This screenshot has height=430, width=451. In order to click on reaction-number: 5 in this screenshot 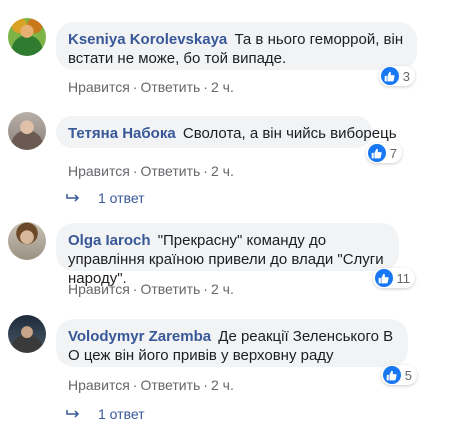, I will do `click(408, 375)`.